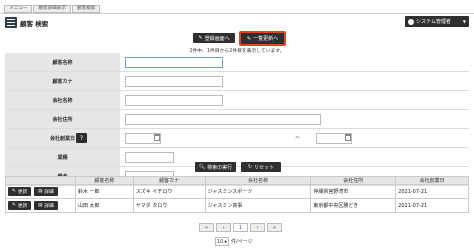  Describe the element at coordinates (81, 138) in the screenshot. I see `help-icon: ?` at that location.